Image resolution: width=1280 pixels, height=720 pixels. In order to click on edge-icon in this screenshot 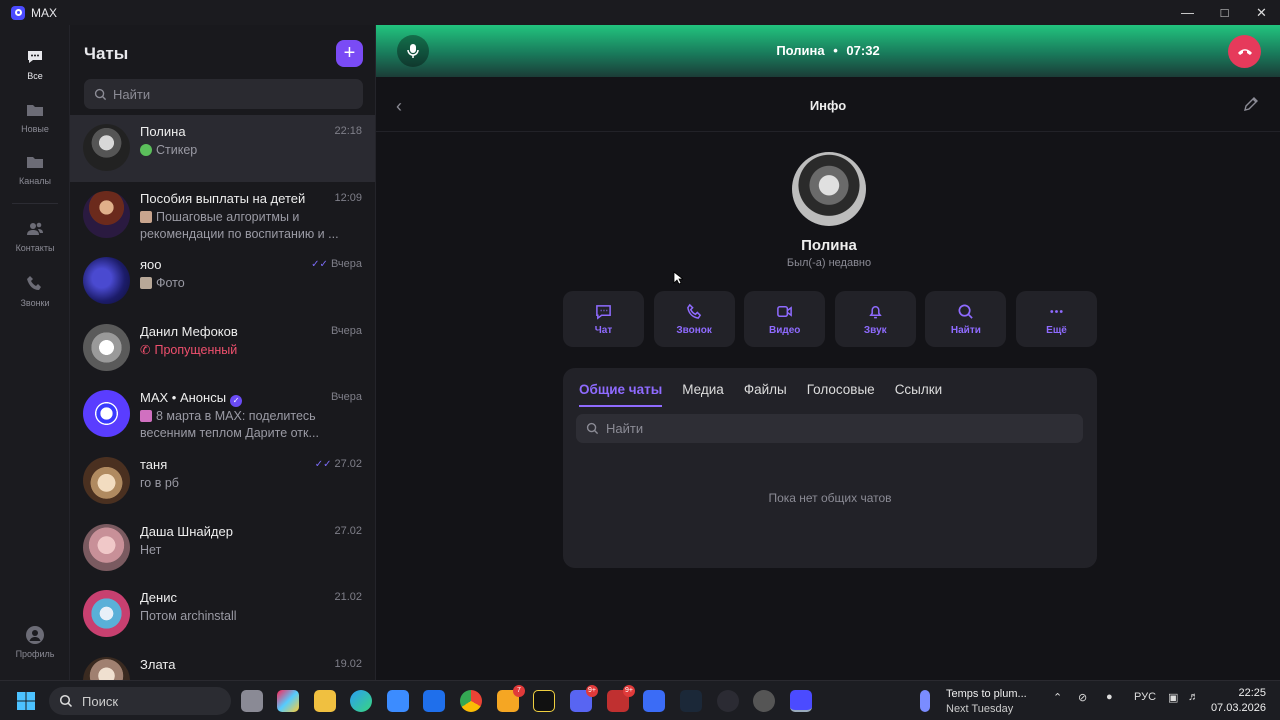, I will do `click(361, 701)`.